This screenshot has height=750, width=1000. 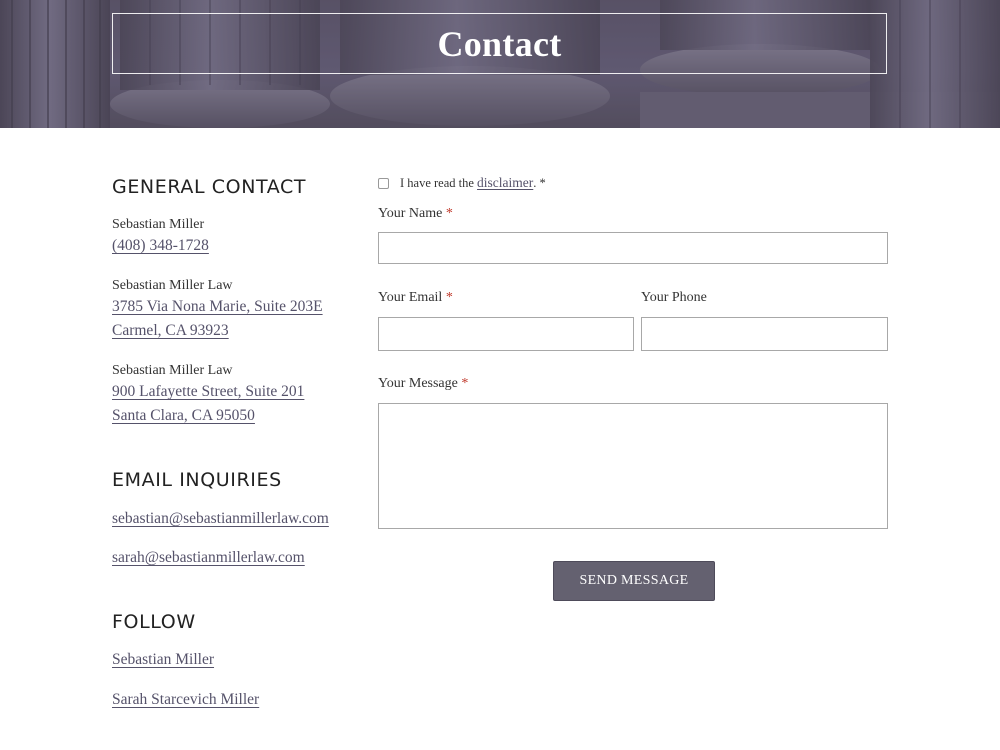 What do you see at coordinates (208, 392) in the screenshot?
I see `office2-address-line1-link: 900 Lafayette Street, Suite 201` at bounding box center [208, 392].